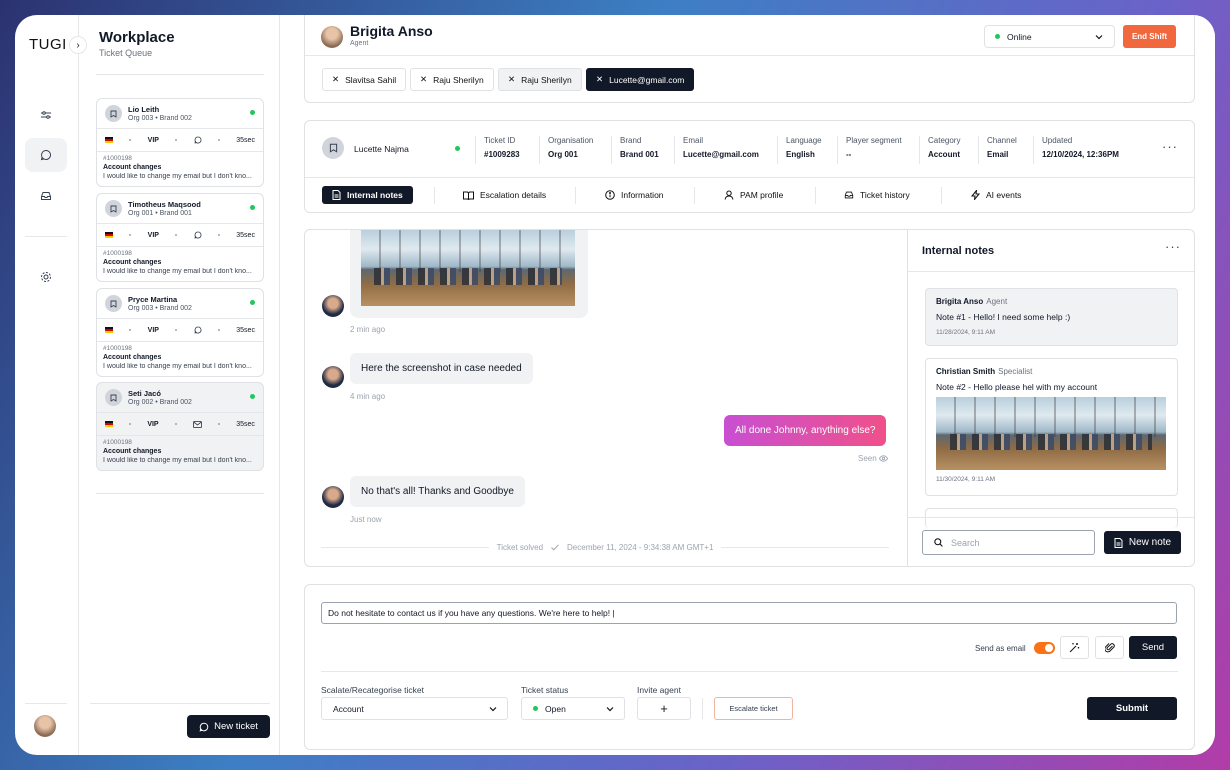  Describe the element at coordinates (367, 195) in the screenshot. I see `tab-internal-notes: Internal notes` at that location.